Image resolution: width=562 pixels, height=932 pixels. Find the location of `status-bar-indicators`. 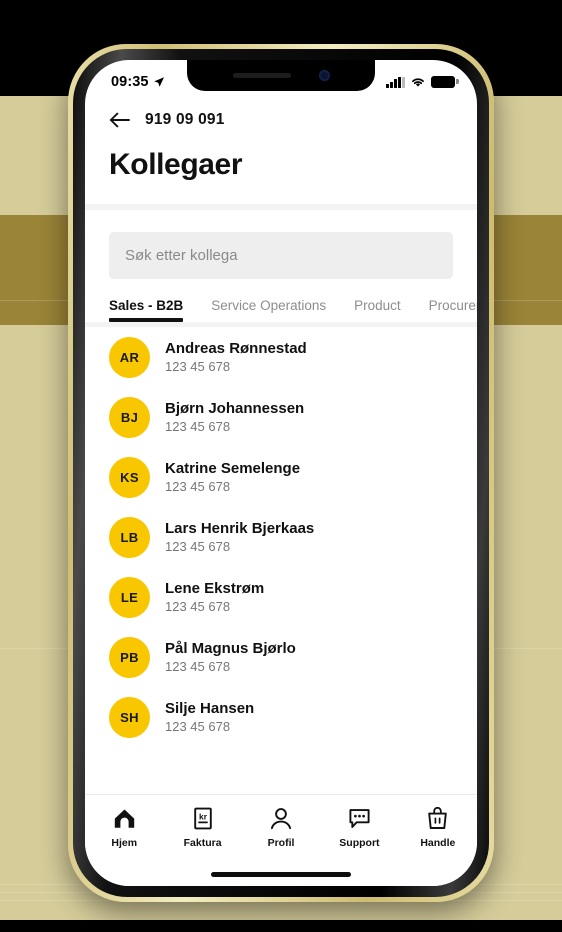

status-bar-indicators is located at coordinates (422, 82).